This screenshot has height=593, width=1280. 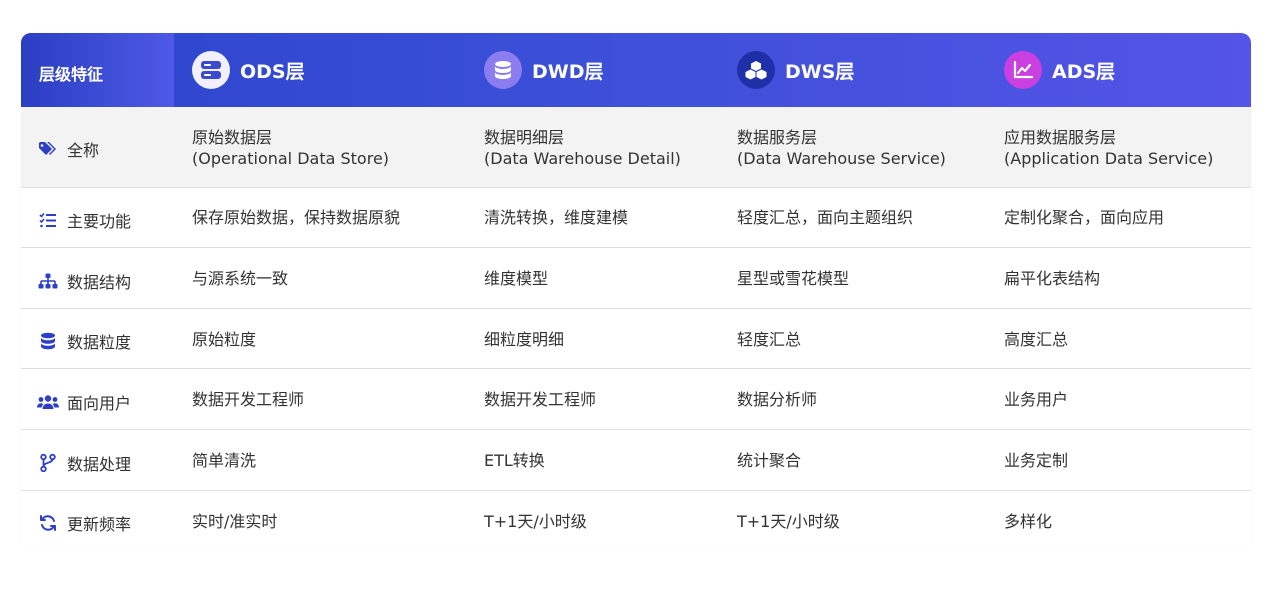 What do you see at coordinates (1023, 70) in the screenshot?
I see `chart-line-icon` at bounding box center [1023, 70].